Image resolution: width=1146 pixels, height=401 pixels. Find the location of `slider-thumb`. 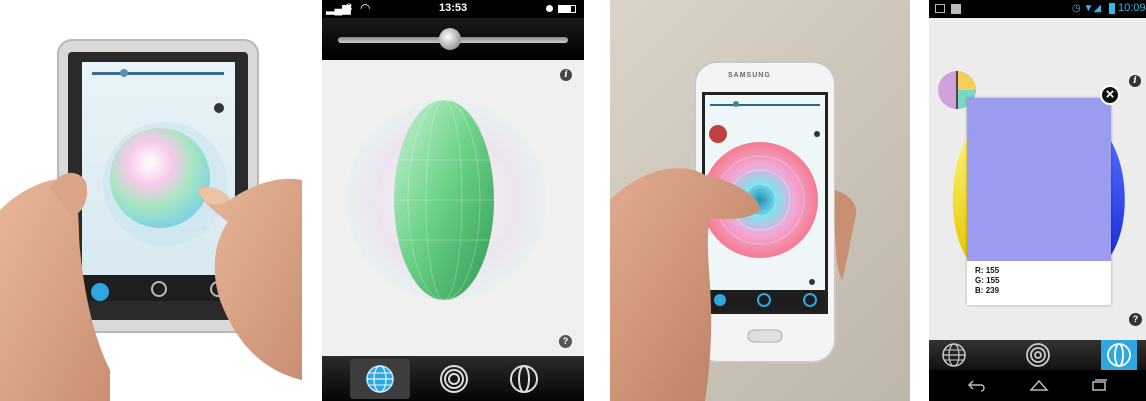

slider-thumb is located at coordinates (450, 39).